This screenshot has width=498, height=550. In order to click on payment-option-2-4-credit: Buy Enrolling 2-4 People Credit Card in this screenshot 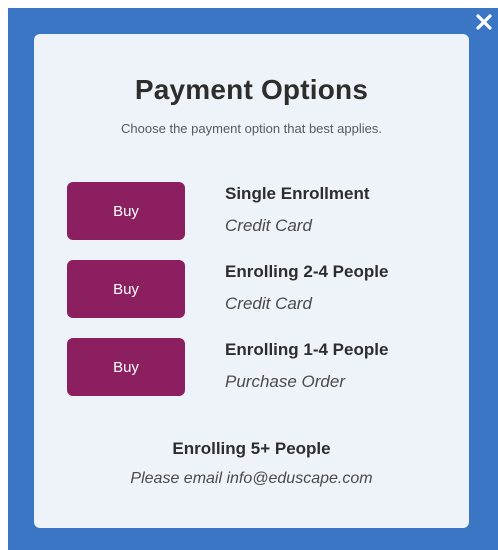, I will do `click(257, 289)`.